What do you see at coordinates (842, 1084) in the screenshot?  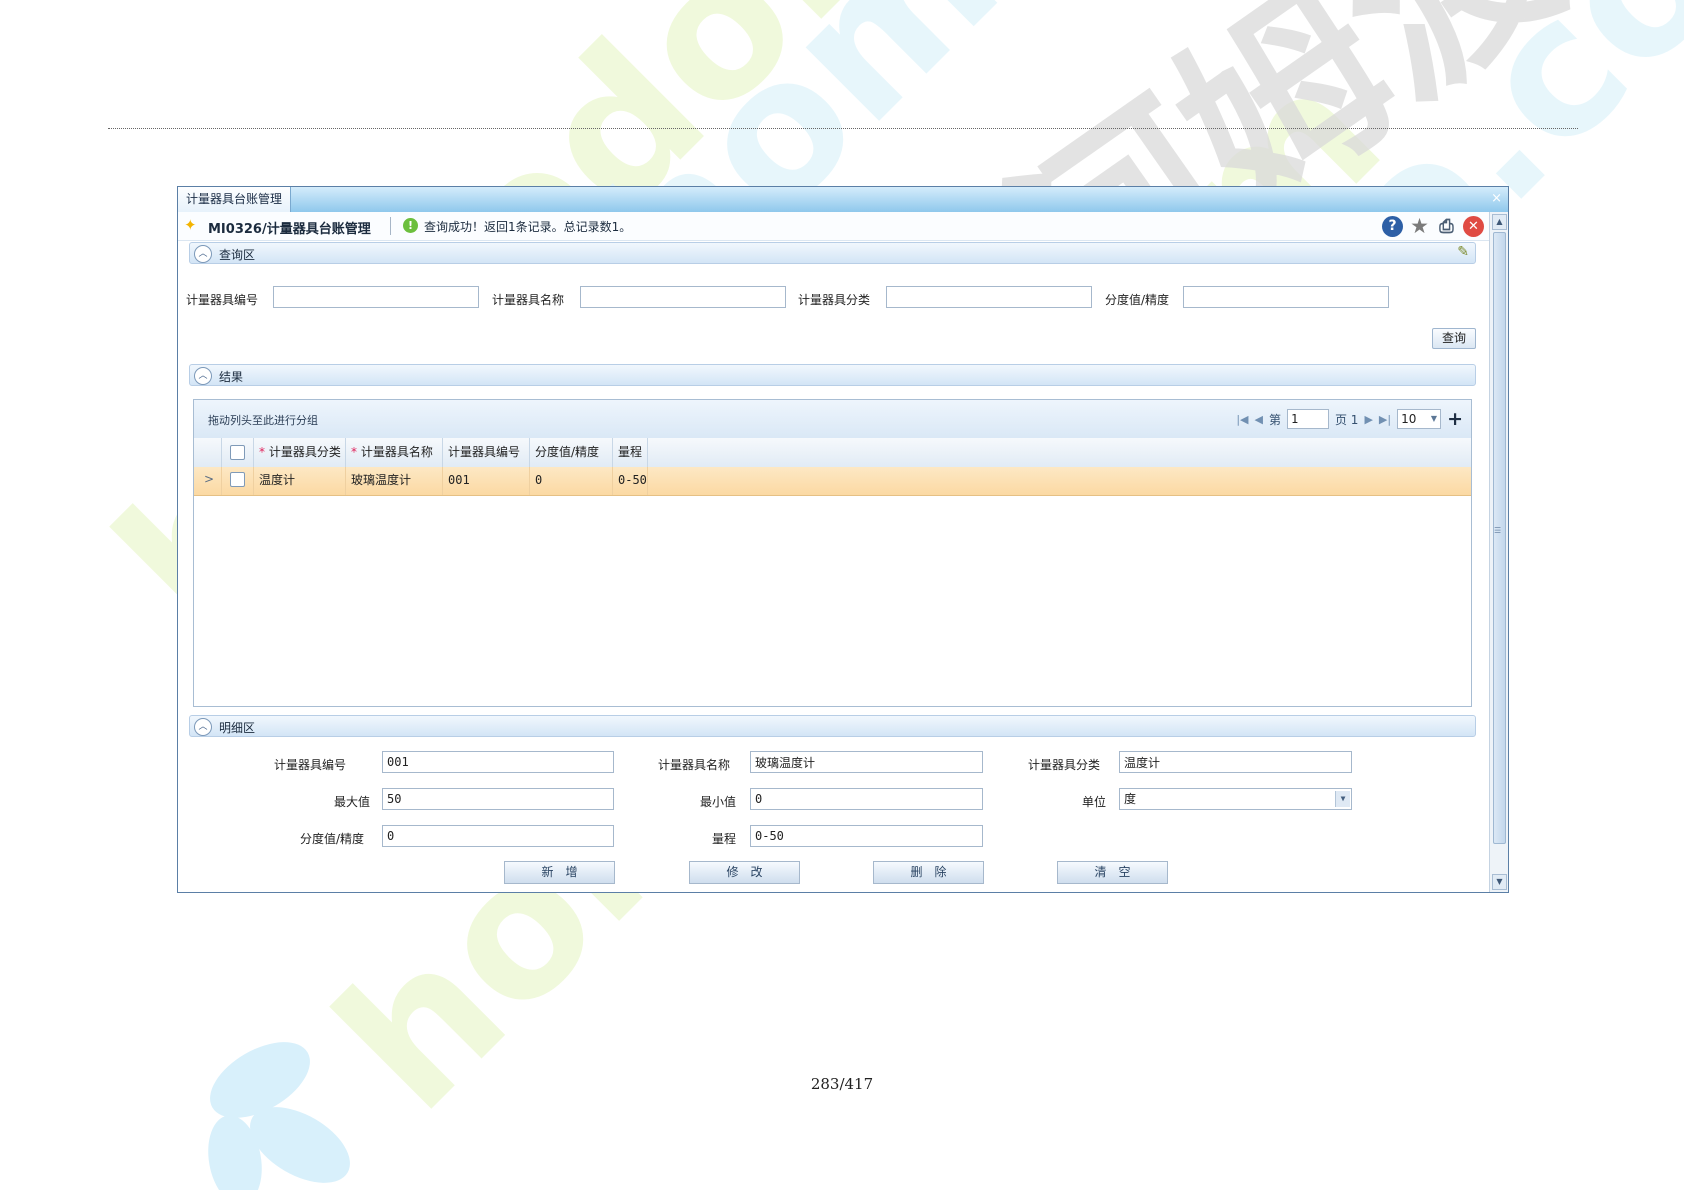 I see `page-number: 283/417` at bounding box center [842, 1084].